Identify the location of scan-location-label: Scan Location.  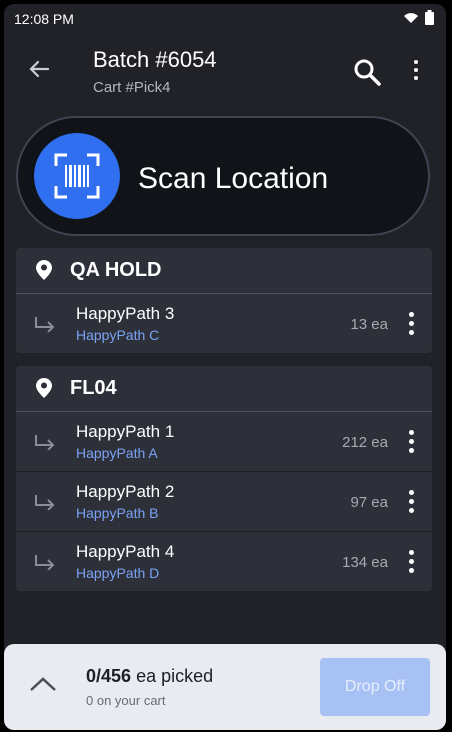
(233, 178).